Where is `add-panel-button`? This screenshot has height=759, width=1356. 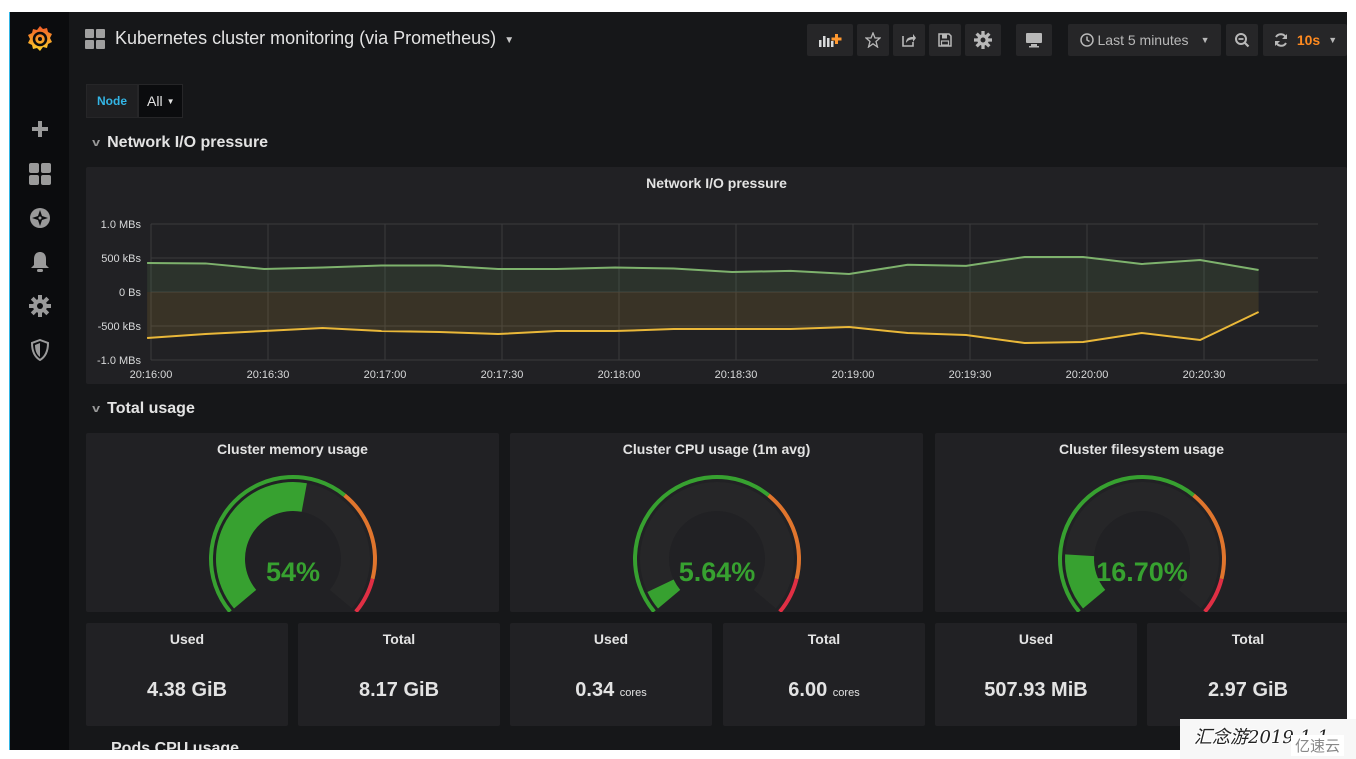
add-panel-button is located at coordinates (830, 40).